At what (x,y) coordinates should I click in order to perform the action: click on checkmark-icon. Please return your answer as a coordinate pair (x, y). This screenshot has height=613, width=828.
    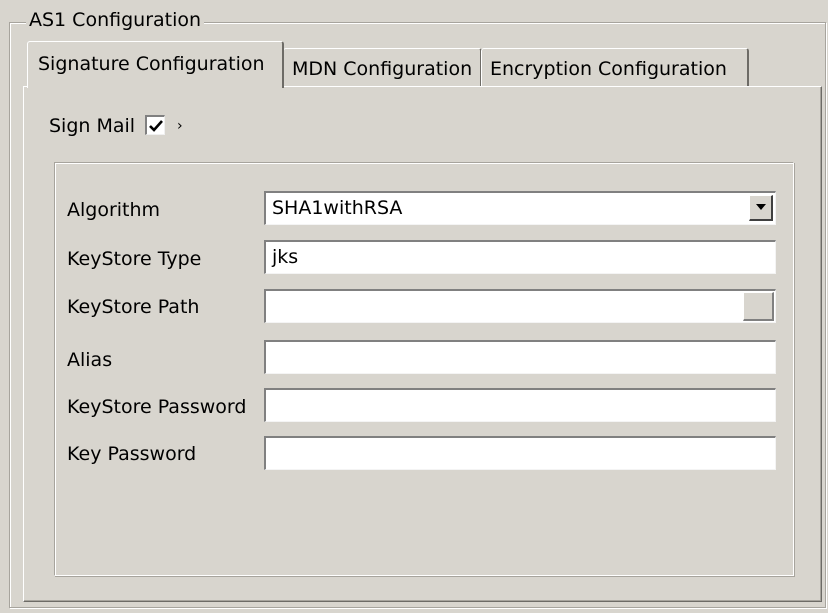
    Looking at the image, I should click on (156, 126).